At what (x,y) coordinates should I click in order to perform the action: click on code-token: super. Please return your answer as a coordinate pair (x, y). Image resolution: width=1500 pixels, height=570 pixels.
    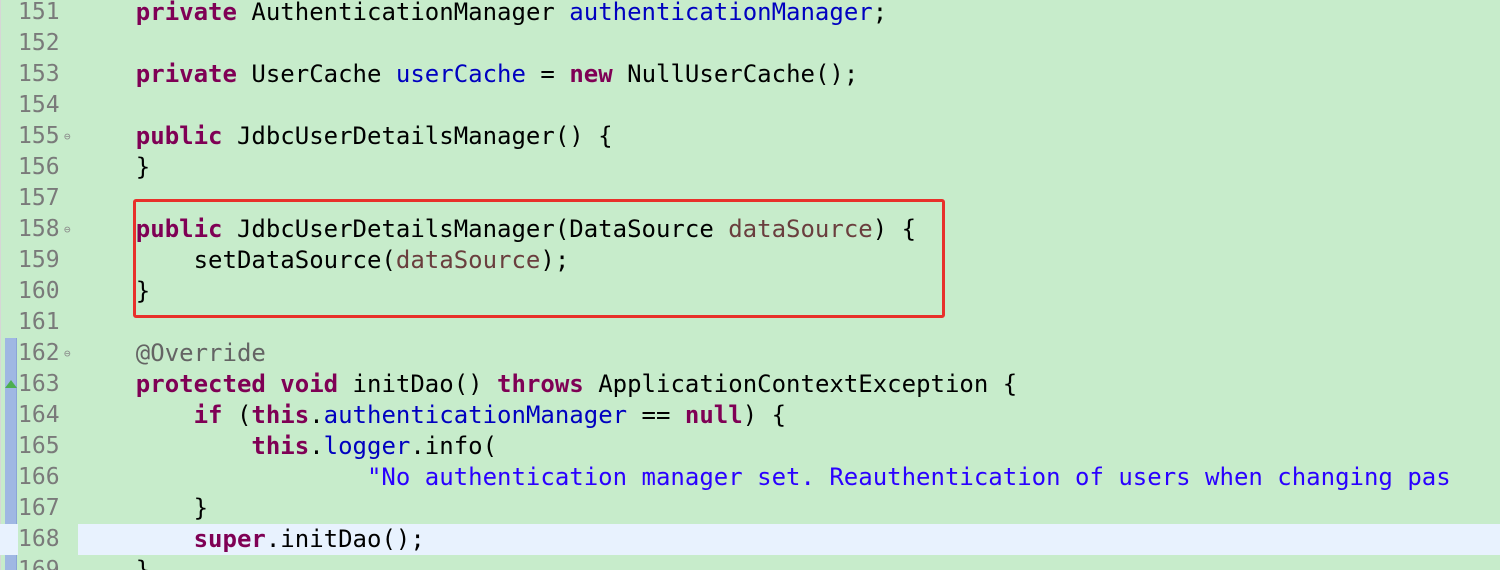
    Looking at the image, I should click on (229, 539).